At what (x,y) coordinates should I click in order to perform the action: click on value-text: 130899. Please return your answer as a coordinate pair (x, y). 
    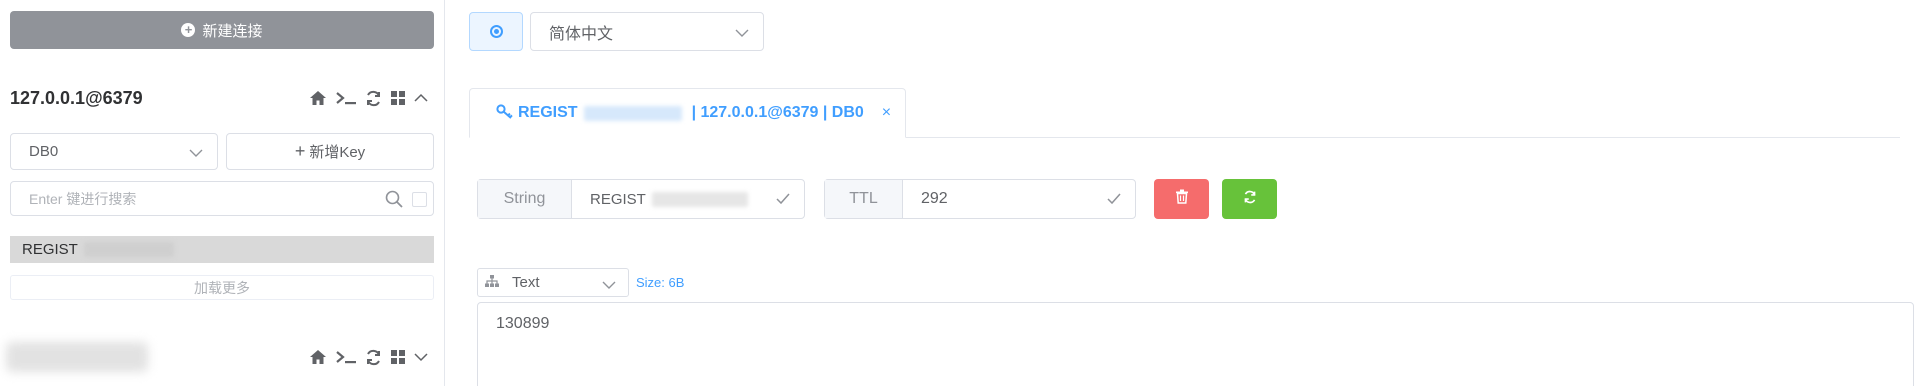
    Looking at the image, I should click on (523, 323).